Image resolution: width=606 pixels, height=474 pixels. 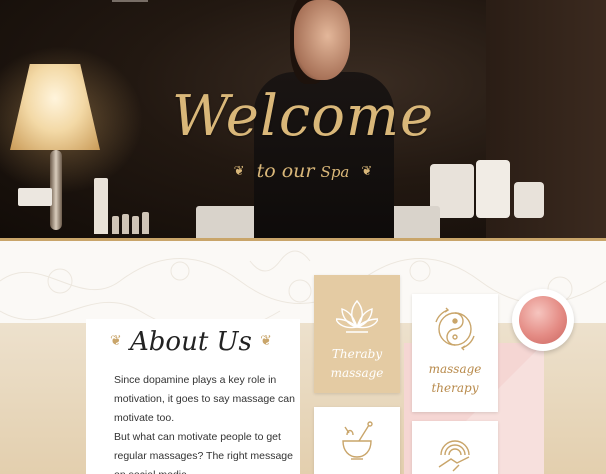 What do you see at coordinates (239, 171) in the screenshot?
I see `ornament-left-icon: ❦` at bounding box center [239, 171].